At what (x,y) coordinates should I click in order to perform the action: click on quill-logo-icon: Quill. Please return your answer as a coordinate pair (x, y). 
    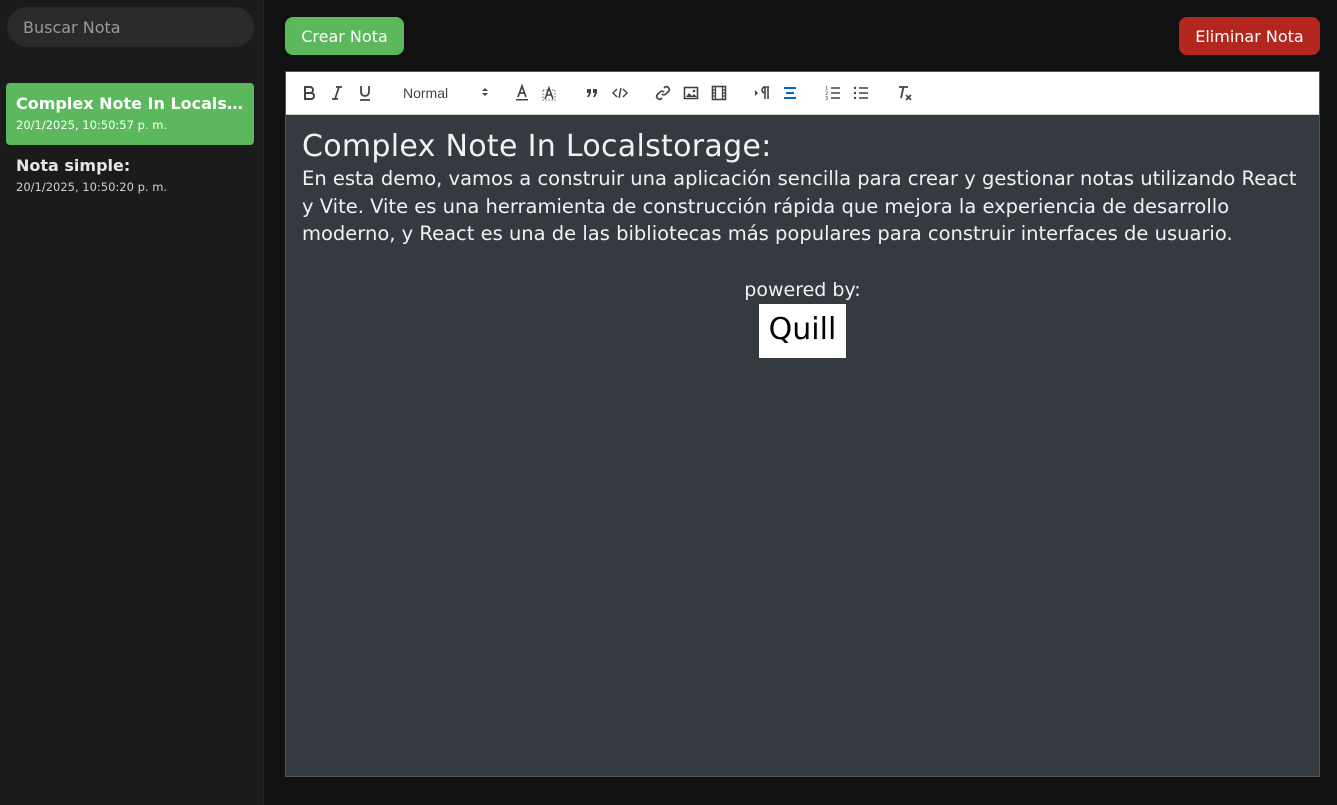
    Looking at the image, I should click on (802, 330).